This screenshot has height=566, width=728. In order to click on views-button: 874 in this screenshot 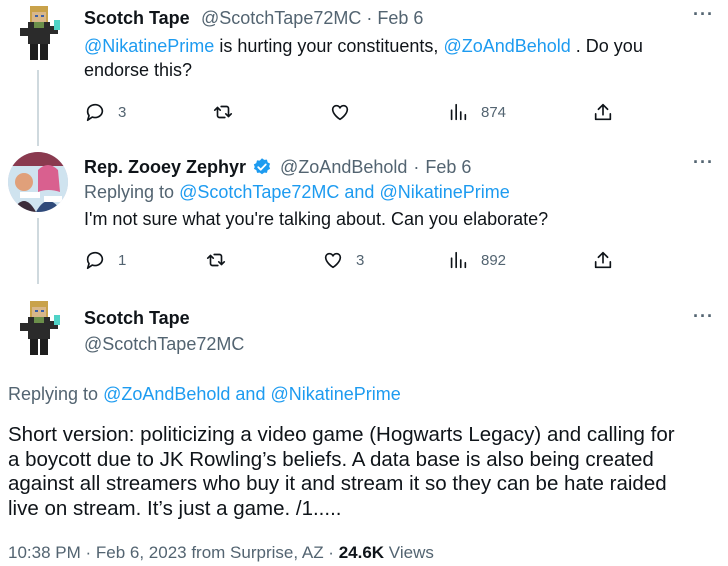, I will do `click(476, 112)`.